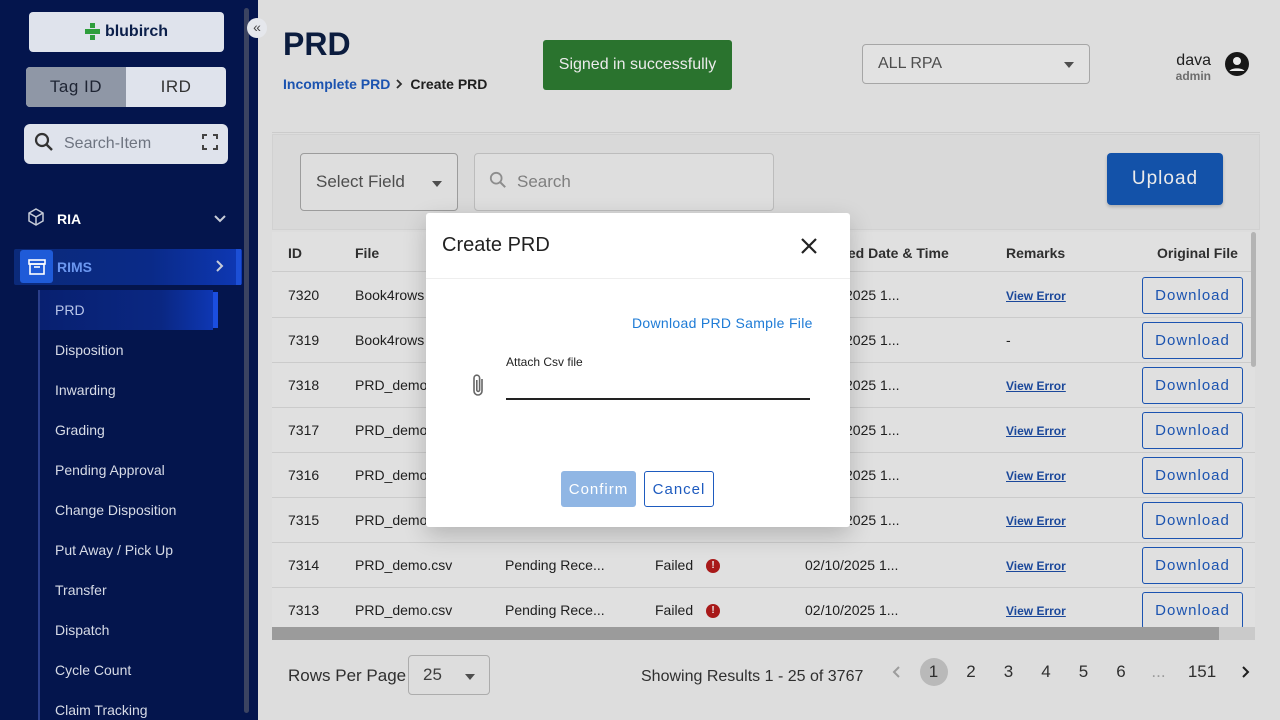 The image size is (1280, 720). I want to click on download-sample-link: Download PRD Sample File, so click(722, 323).